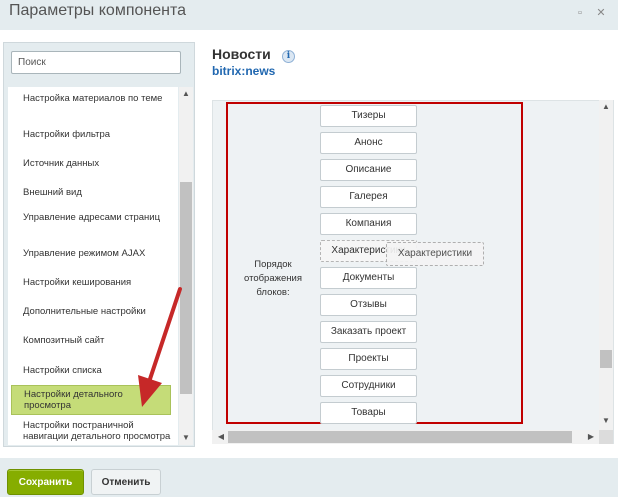  I want to click on block-item: Отзывы, so click(368, 305).